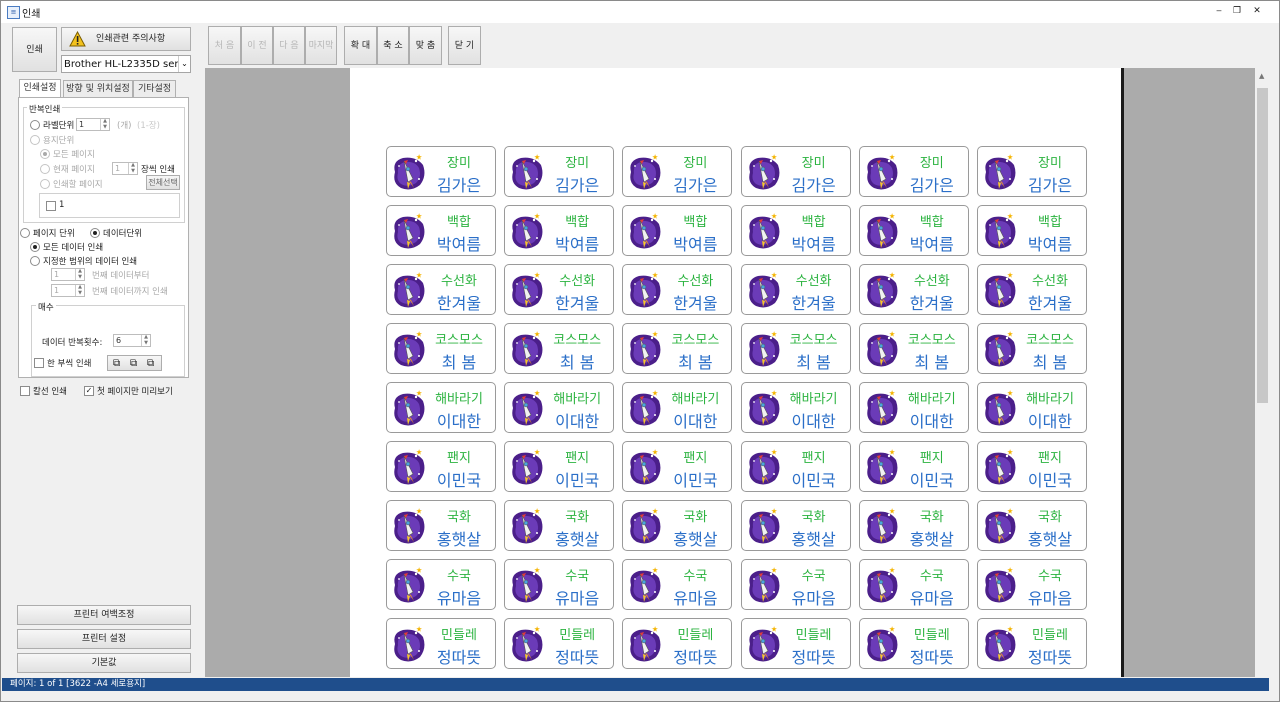  Describe the element at coordinates (45, 109) in the screenshot. I see `repeat-print-group-label: 반복인쇄` at that location.